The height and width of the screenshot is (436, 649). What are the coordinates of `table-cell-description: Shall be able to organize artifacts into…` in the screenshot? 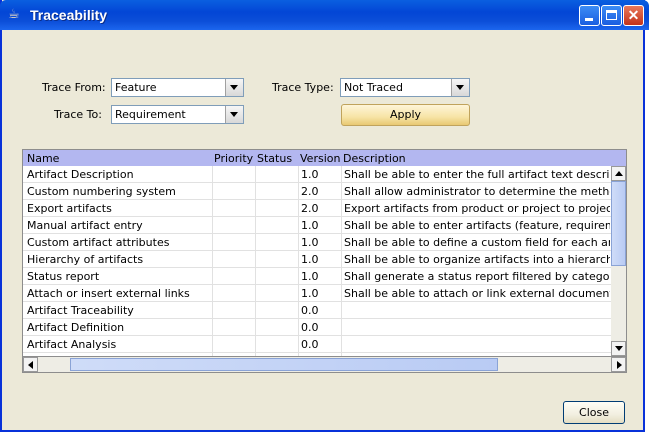 It's located at (477, 259).